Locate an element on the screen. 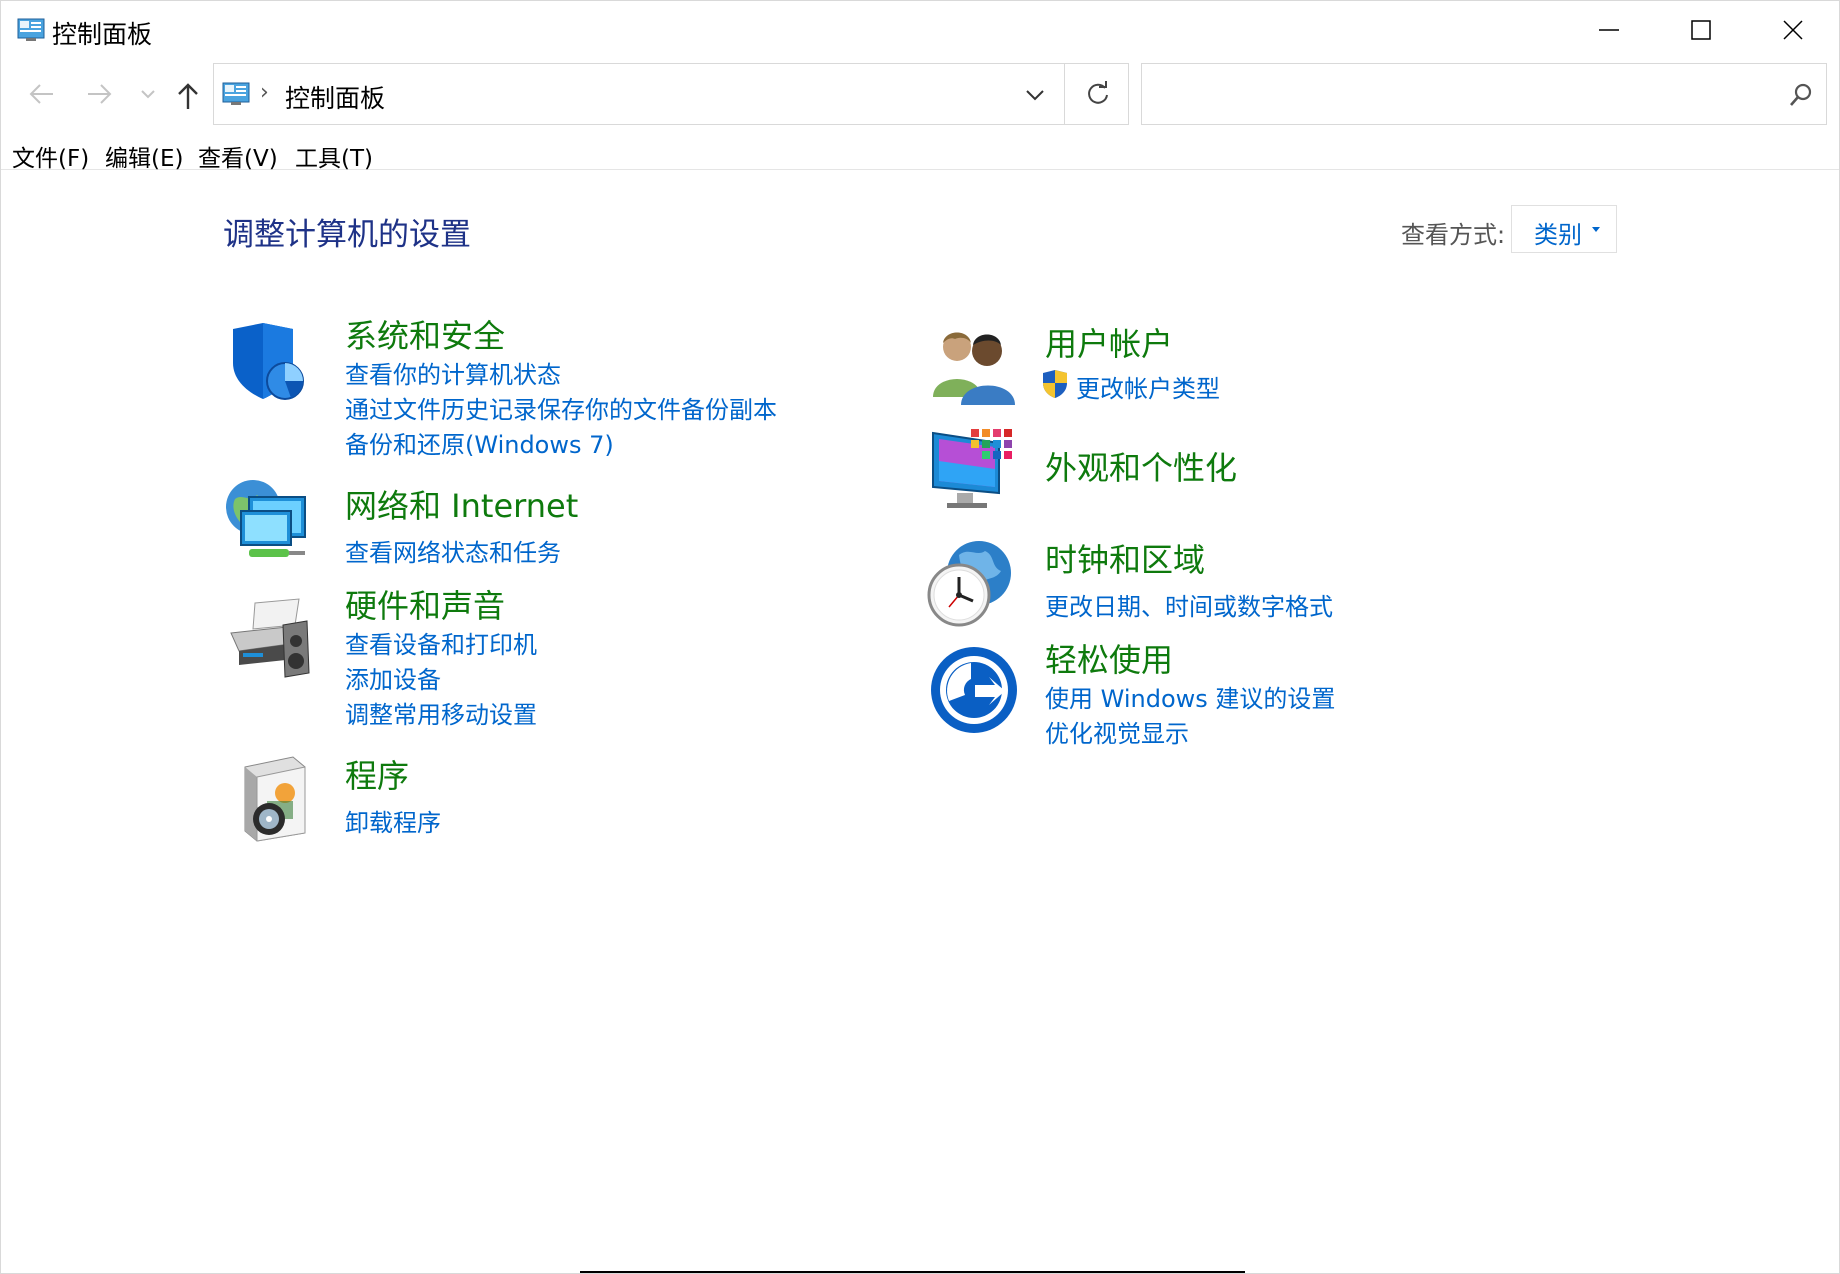 The width and height of the screenshot is (1840, 1274). category-title-appearance: 外观和个性化 is located at coordinates (1141, 466).